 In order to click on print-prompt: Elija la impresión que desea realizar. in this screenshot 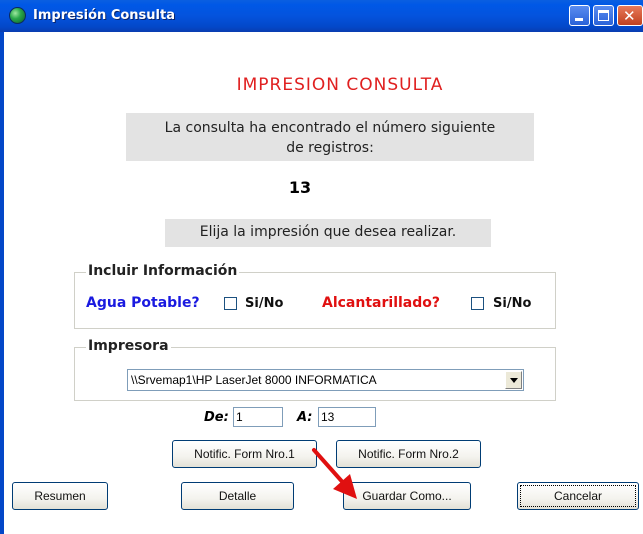, I will do `click(328, 233)`.